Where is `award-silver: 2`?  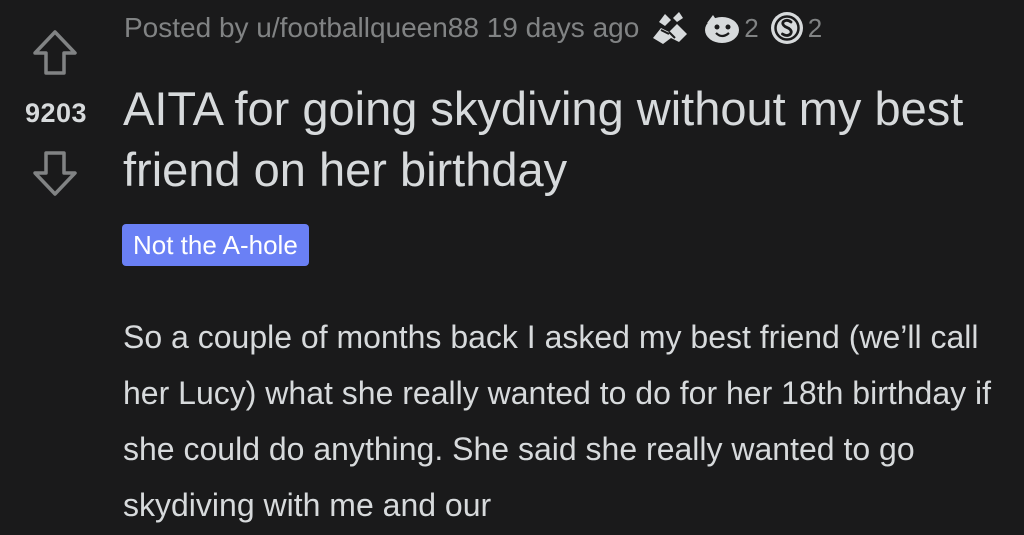 award-silver: 2 is located at coordinates (795, 28).